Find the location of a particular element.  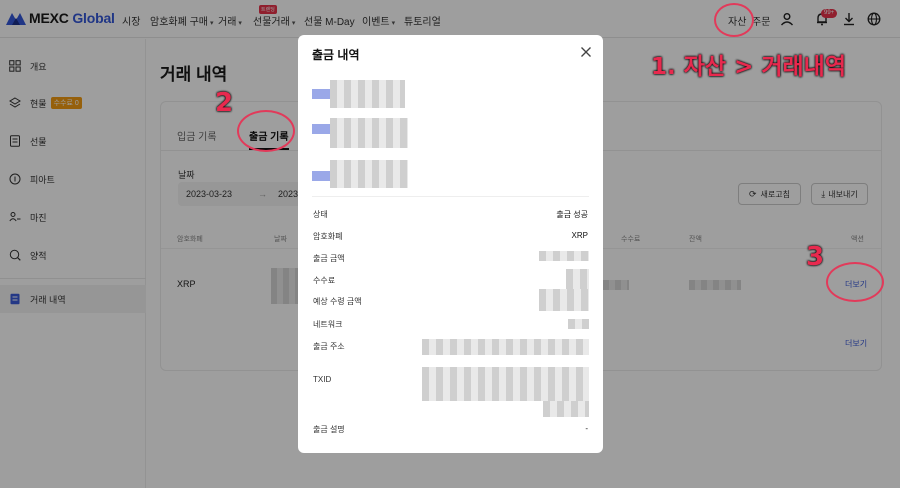

annotation-step3: 3 is located at coordinates (815, 257).